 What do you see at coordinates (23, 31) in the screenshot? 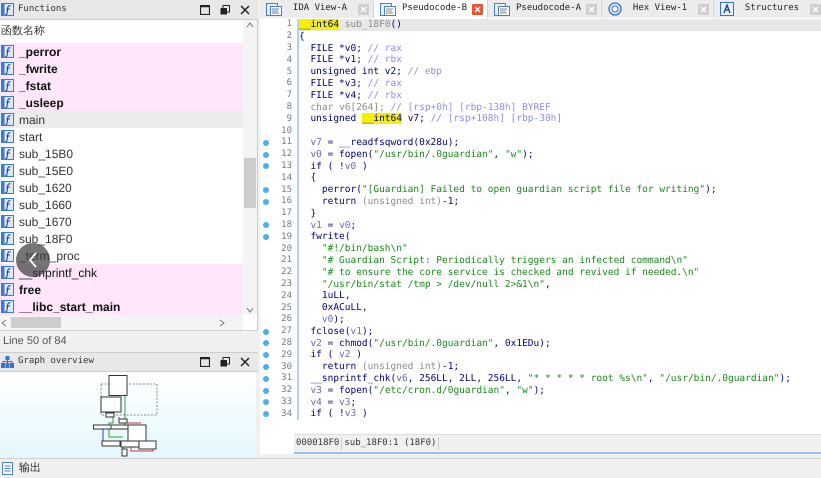
I see `column-header: 函数名称` at bounding box center [23, 31].